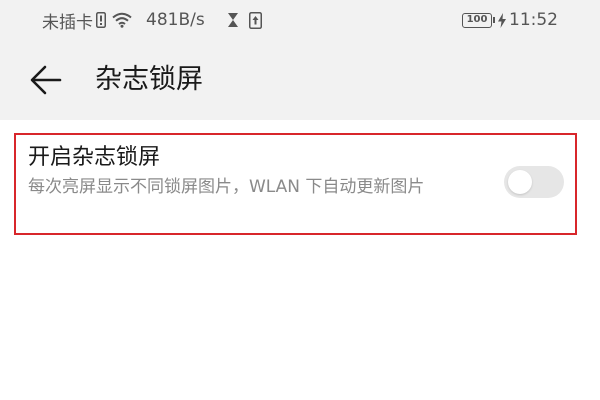 Image resolution: width=600 pixels, height=400 pixels. What do you see at coordinates (520, 182) in the screenshot?
I see `toggle-knob` at bounding box center [520, 182].